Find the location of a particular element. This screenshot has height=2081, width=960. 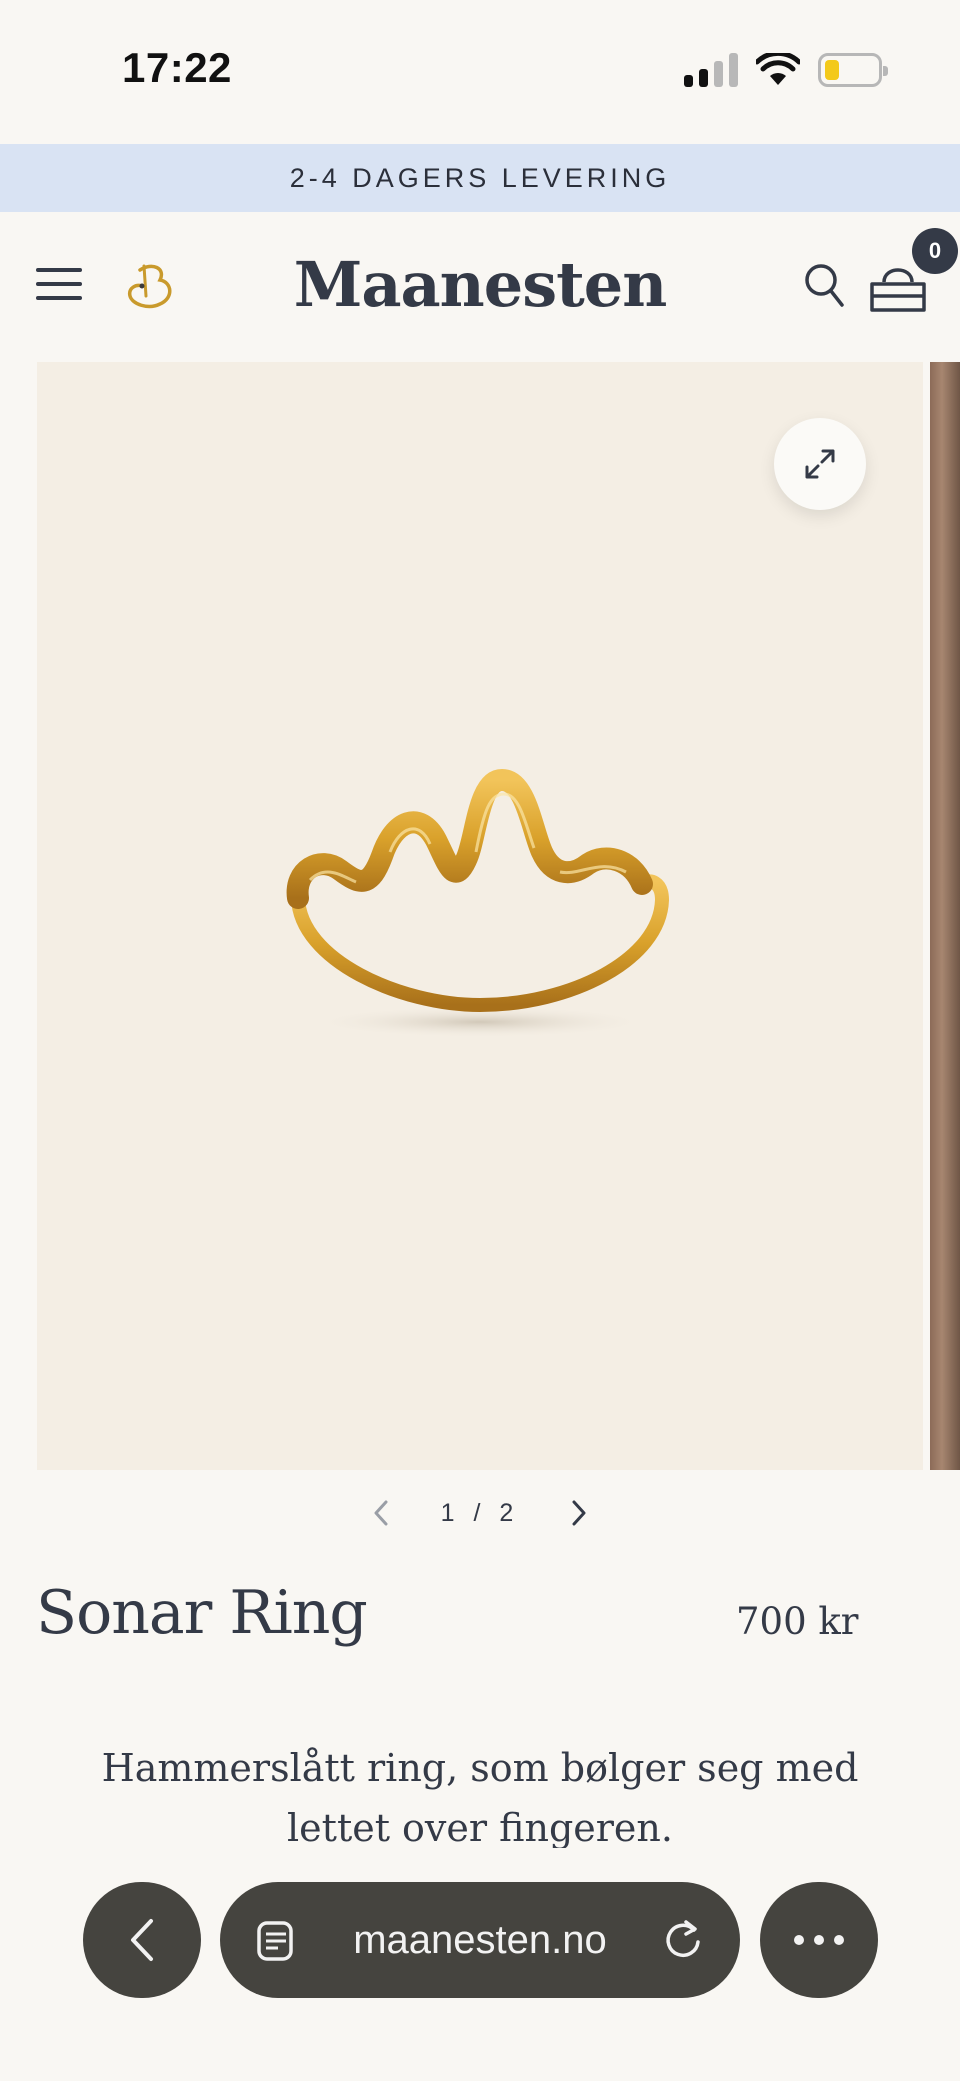

product-title: Sonar Ring is located at coordinates (202, 1613).